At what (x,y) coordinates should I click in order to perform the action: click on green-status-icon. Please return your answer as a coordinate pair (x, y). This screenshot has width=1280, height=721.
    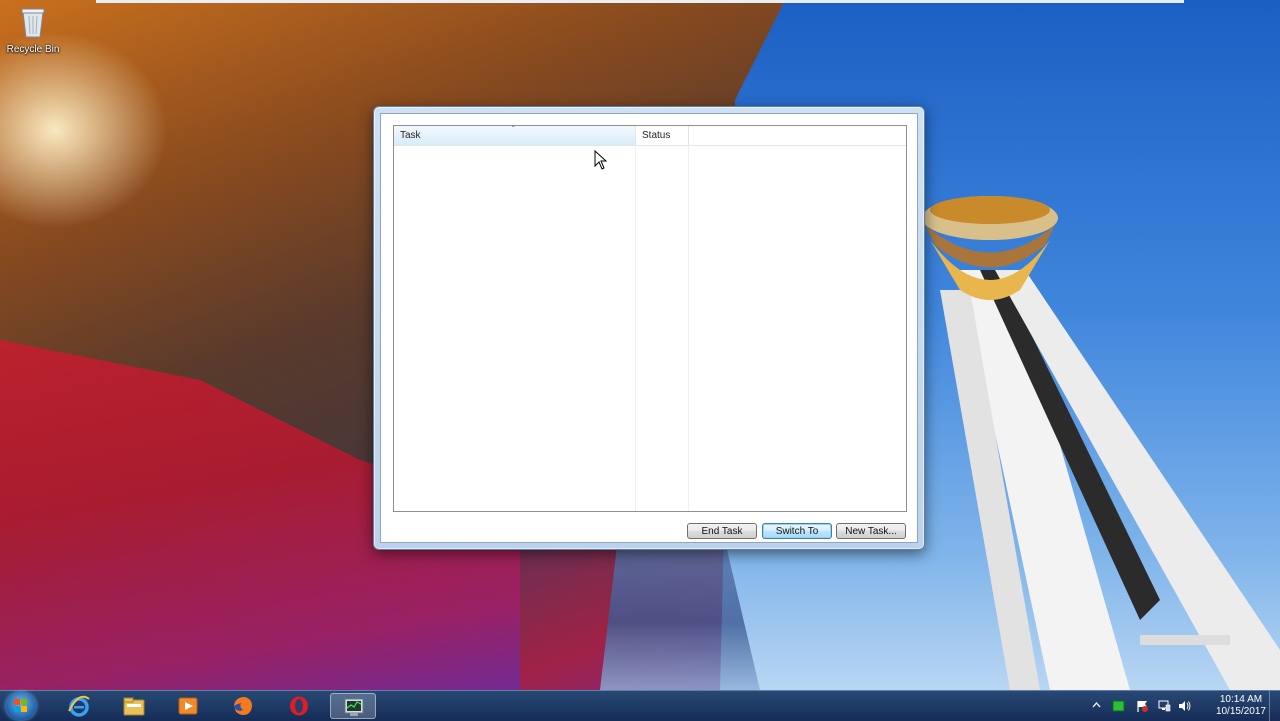
    Looking at the image, I should click on (1118, 706).